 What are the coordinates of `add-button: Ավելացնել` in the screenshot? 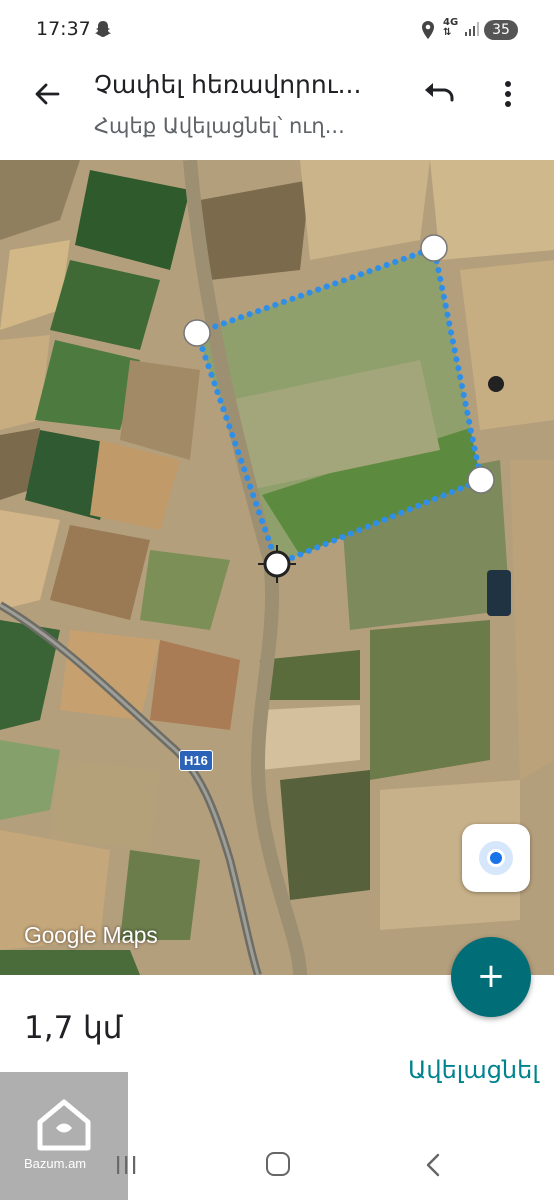 It's located at (473, 1070).